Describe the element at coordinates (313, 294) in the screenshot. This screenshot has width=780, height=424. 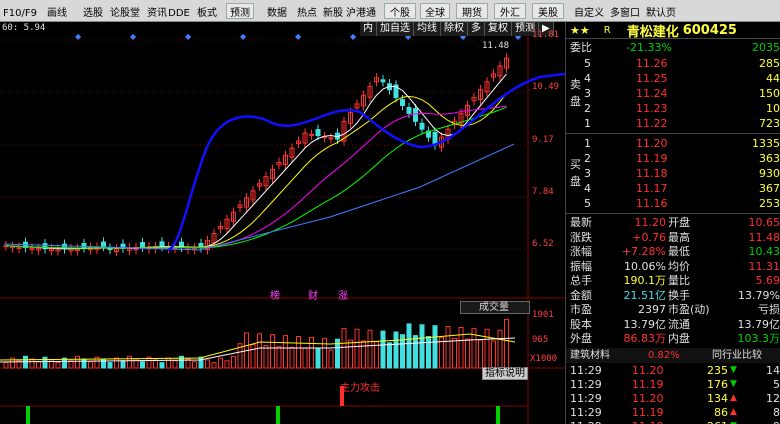
I see `event-marker-cai: 财` at that location.